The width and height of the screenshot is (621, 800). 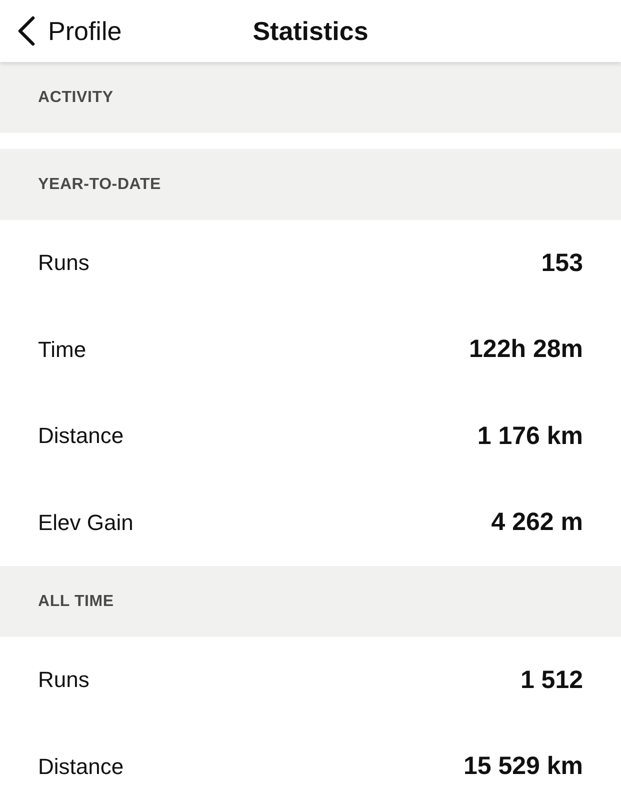 What do you see at coordinates (310, 184) in the screenshot?
I see `section-header: YEAR-TO-DATE` at bounding box center [310, 184].